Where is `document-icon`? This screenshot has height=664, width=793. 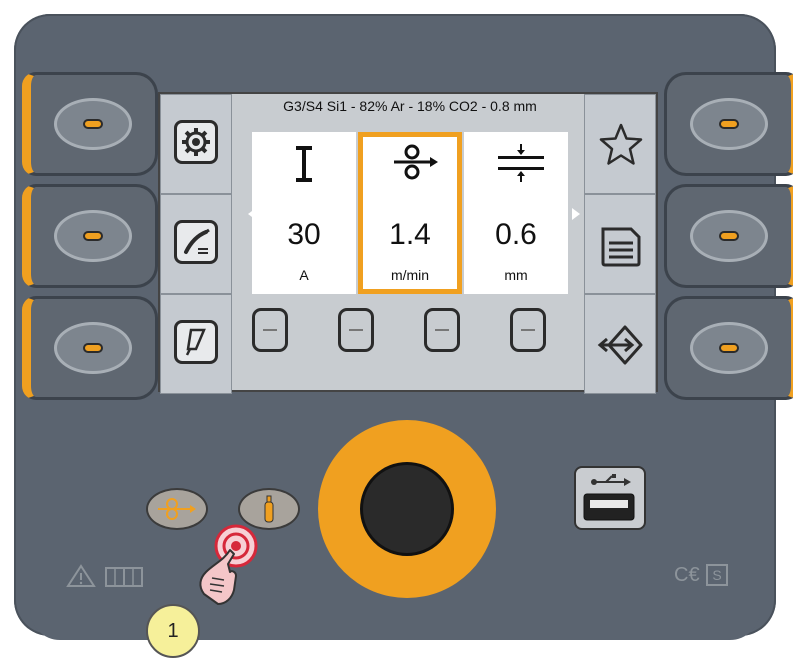
document-icon is located at coordinates (621, 247).